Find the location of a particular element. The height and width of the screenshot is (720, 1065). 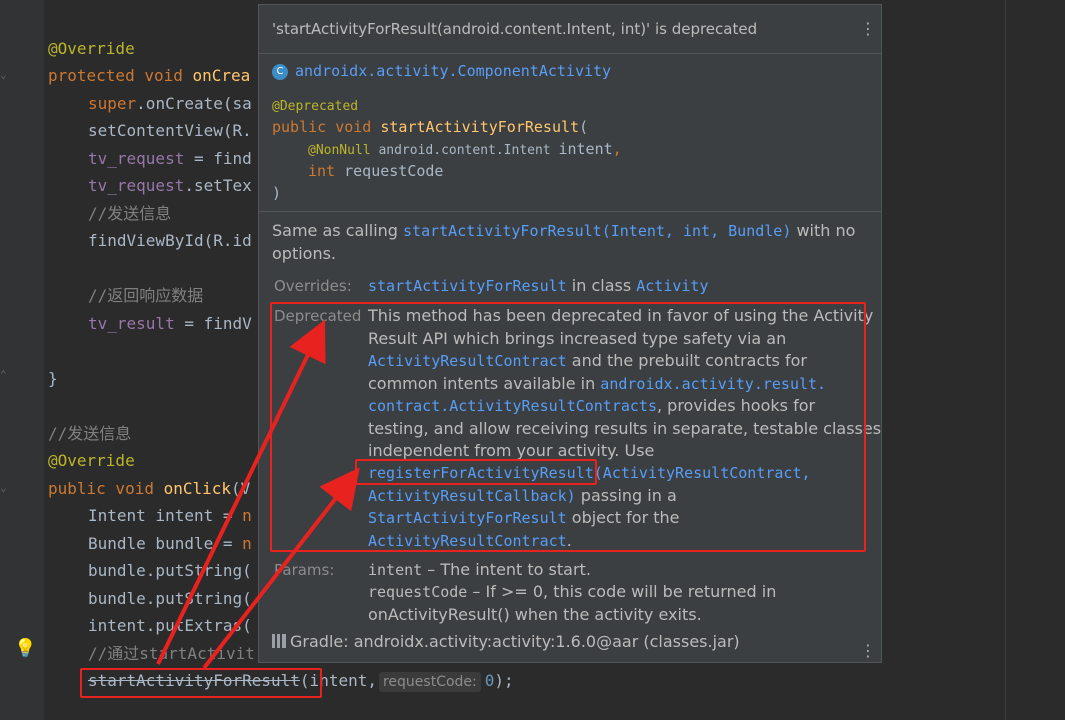

editor-gutter: ⌄ ⌃ ⌄ is located at coordinates (22, 360).